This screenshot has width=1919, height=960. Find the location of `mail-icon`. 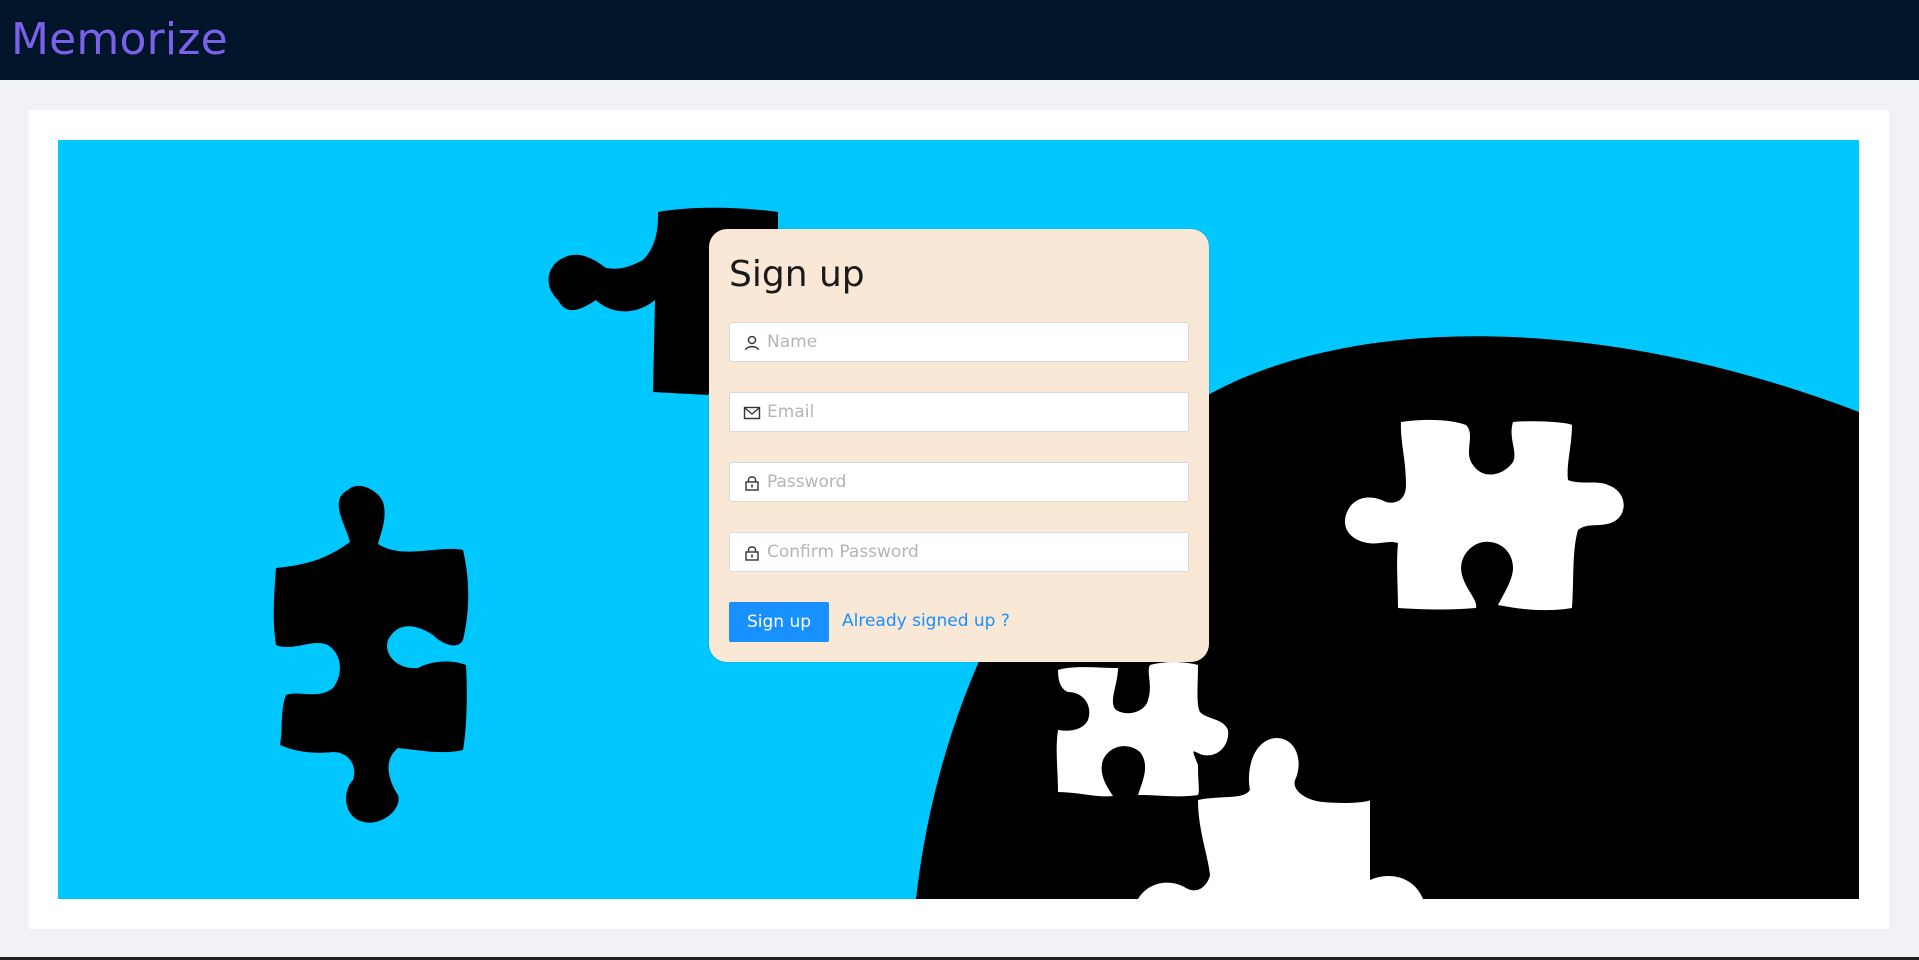

mail-icon is located at coordinates (752, 413).